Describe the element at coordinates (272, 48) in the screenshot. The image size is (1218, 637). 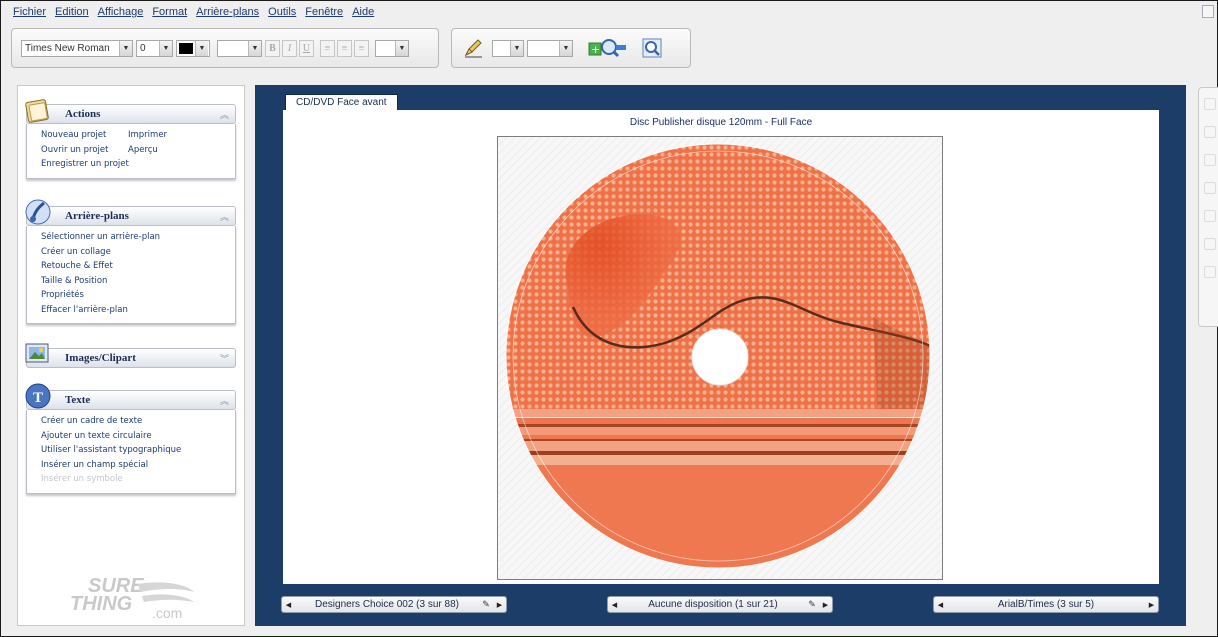
I see `bold-button: B` at that location.